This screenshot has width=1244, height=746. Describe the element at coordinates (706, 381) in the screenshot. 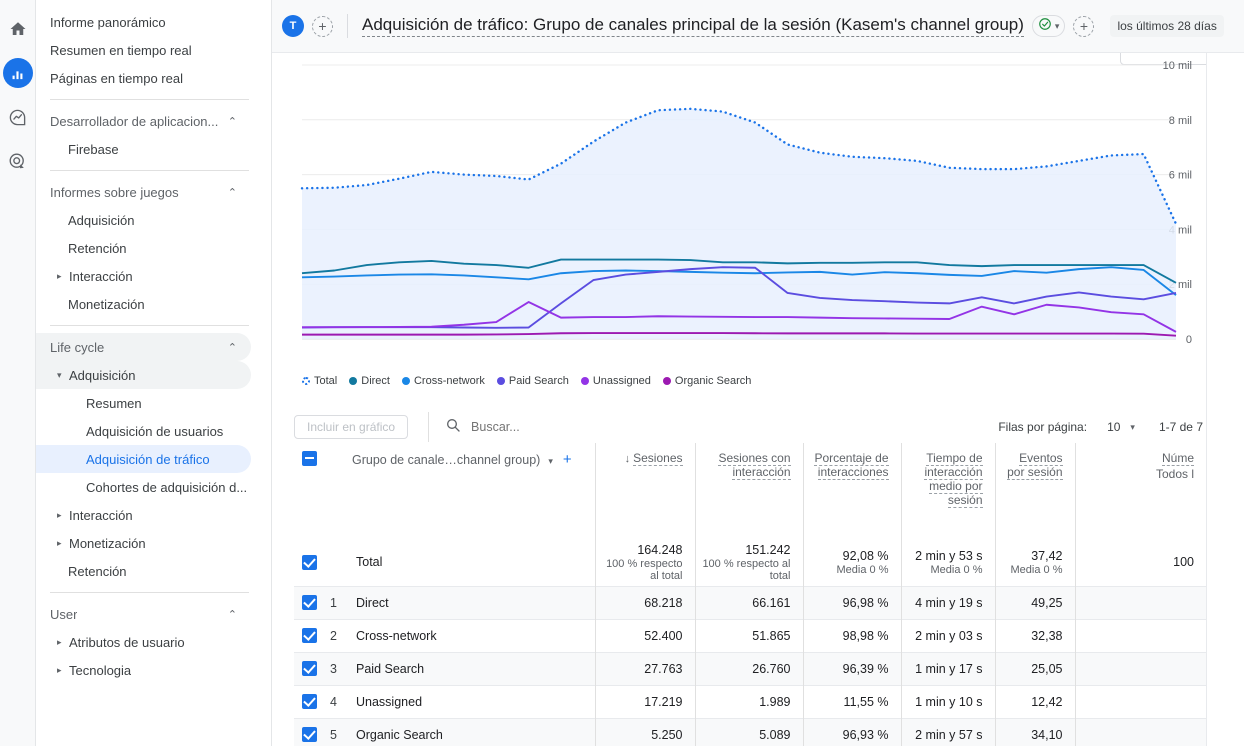

I see `legend-item-organic-search: Organic Search` at that location.